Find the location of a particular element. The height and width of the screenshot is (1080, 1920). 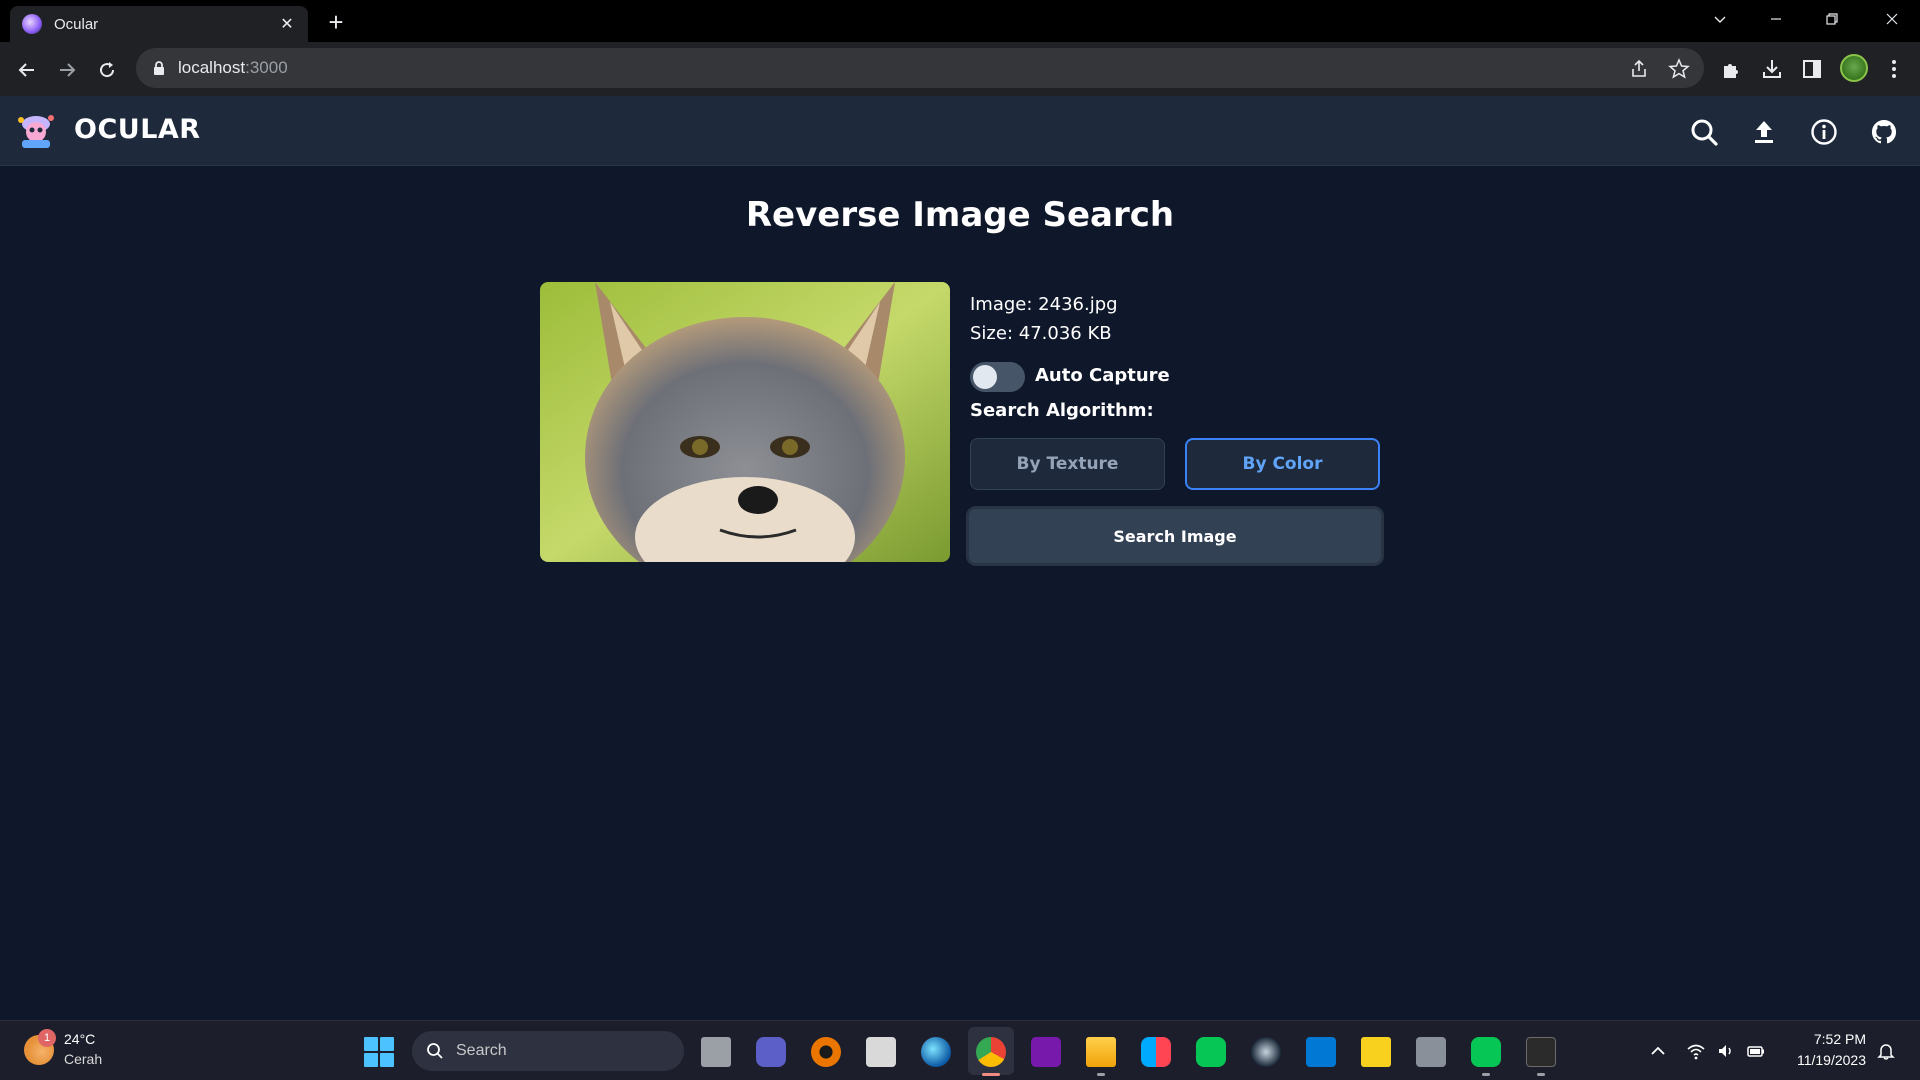

lock-icon is located at coordinates (159, 68).